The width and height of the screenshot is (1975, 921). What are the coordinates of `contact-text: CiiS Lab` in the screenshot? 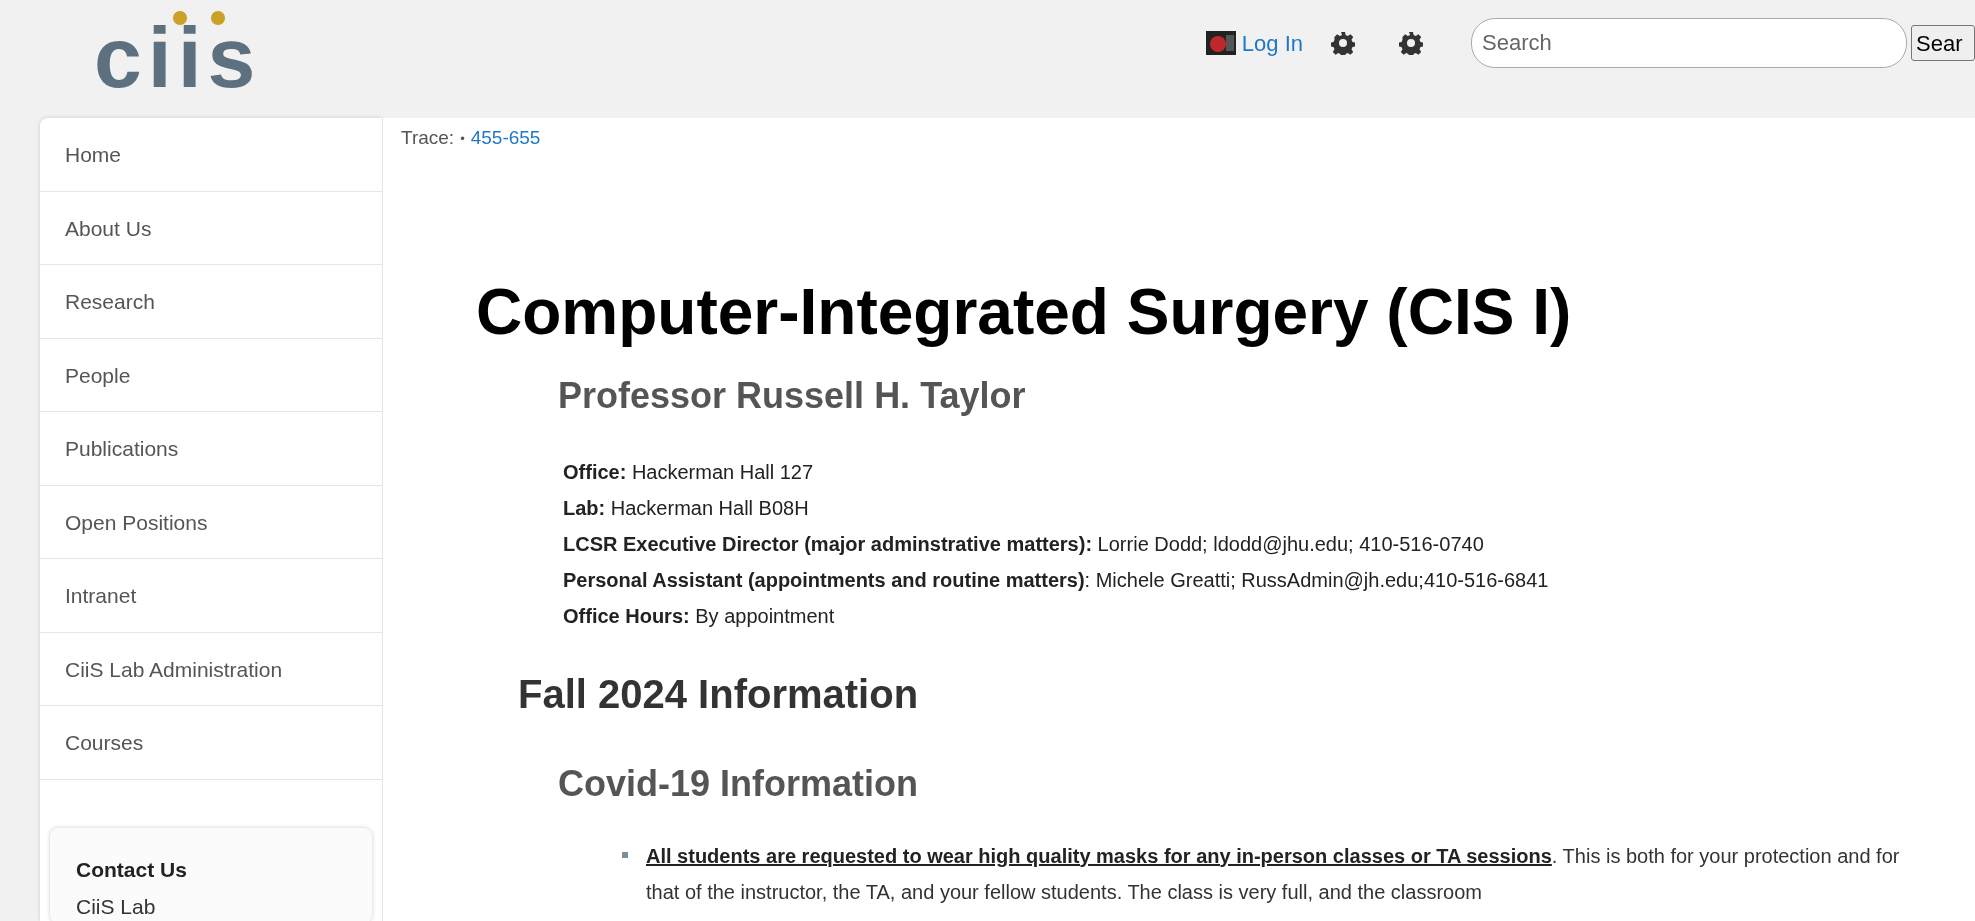 It's located at (116, 907).